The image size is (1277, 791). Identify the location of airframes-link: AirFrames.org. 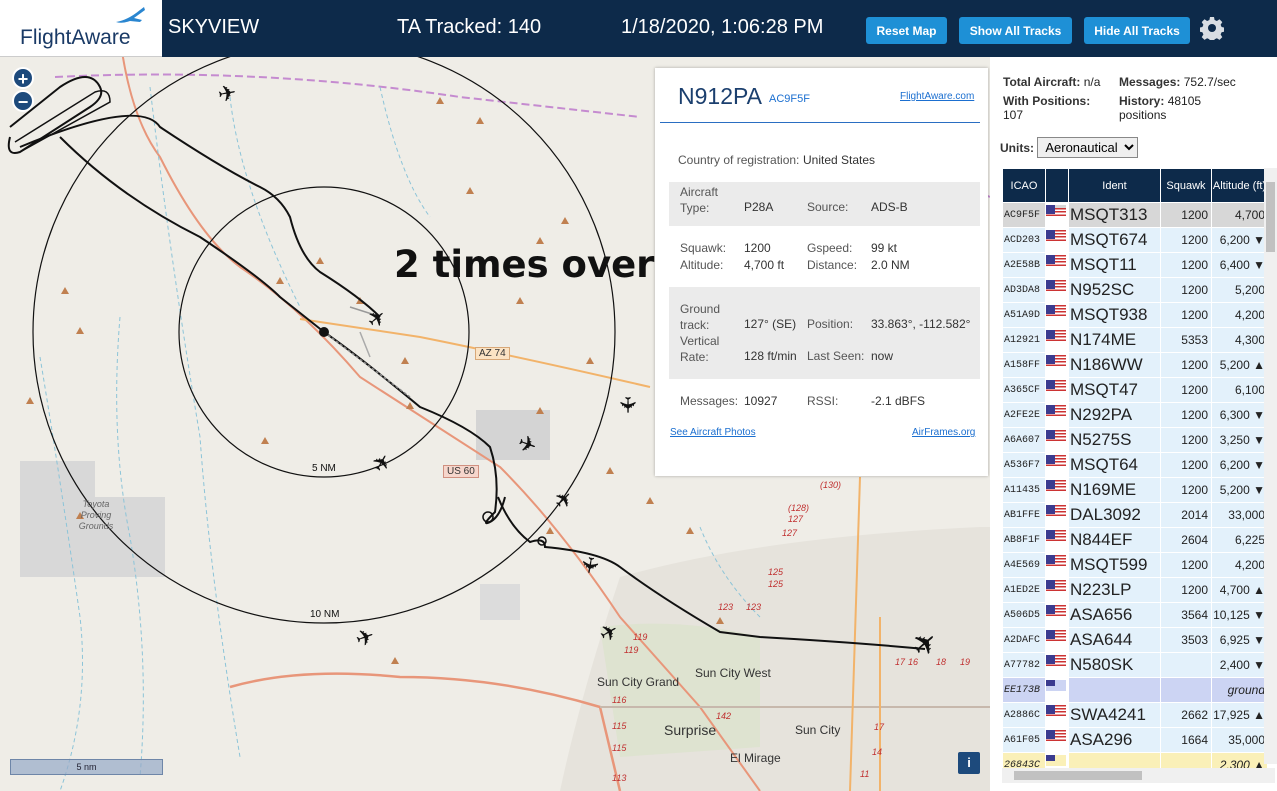
(943, 432).